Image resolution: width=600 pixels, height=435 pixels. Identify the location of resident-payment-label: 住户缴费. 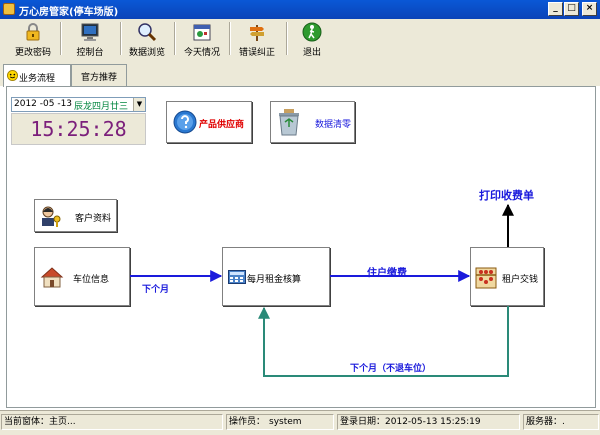
(387, 273).